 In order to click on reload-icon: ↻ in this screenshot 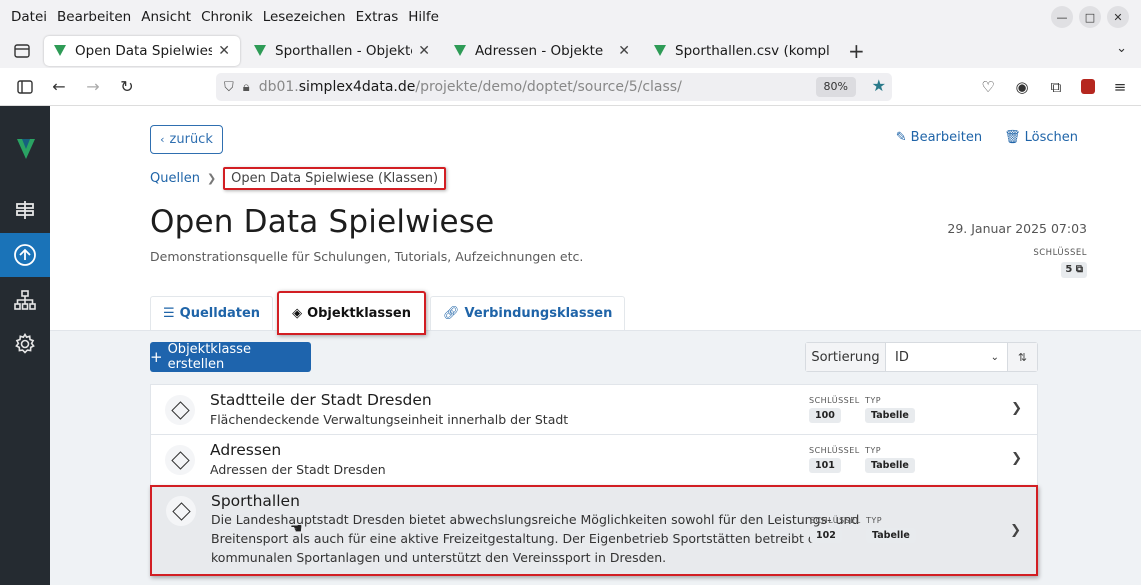, I will do `click(127, 86)`.